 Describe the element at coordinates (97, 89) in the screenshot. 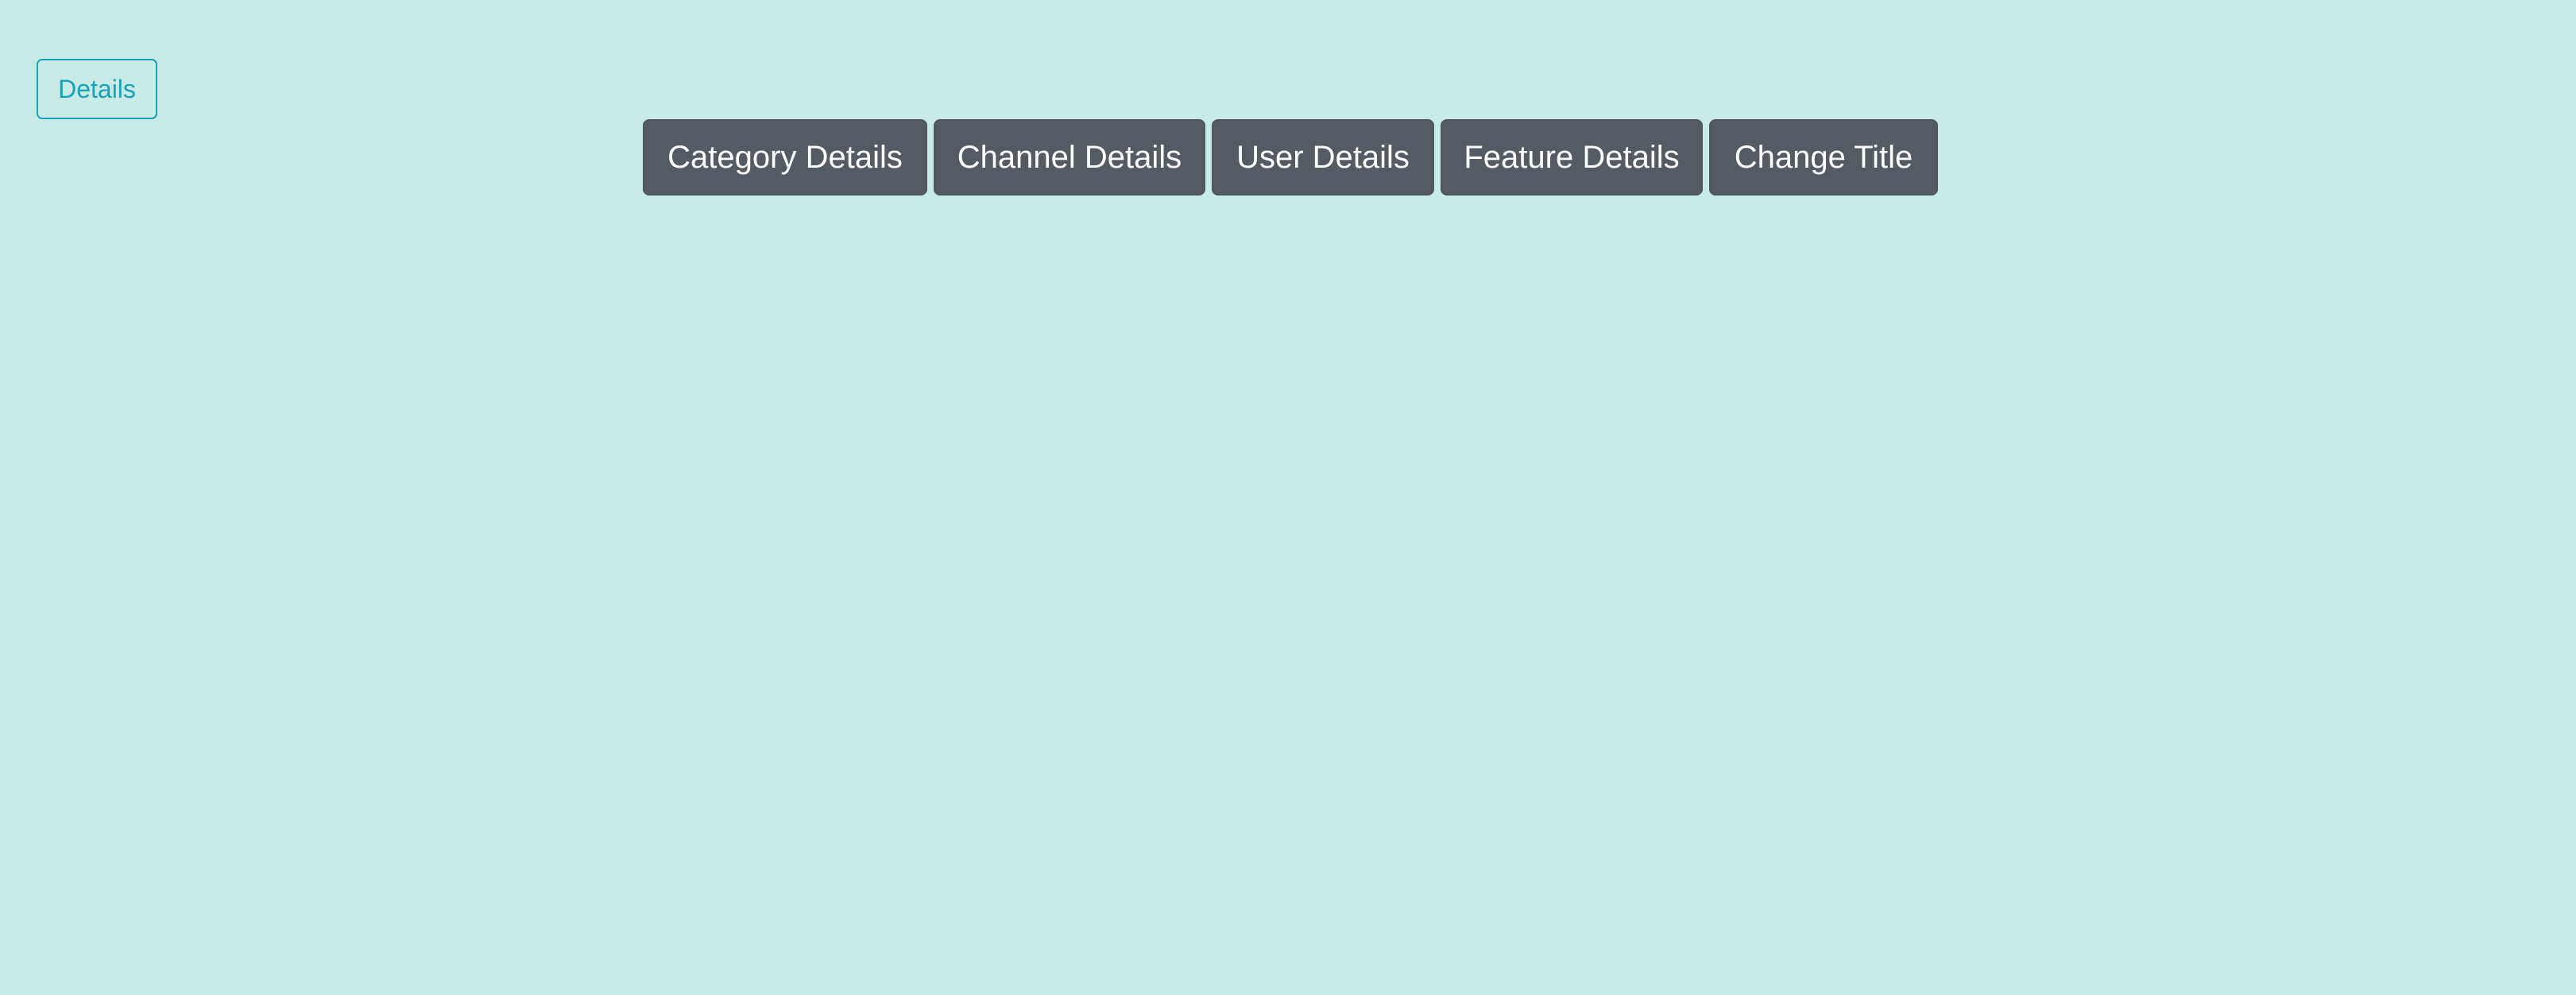

I see `details-button: Details` at that location.